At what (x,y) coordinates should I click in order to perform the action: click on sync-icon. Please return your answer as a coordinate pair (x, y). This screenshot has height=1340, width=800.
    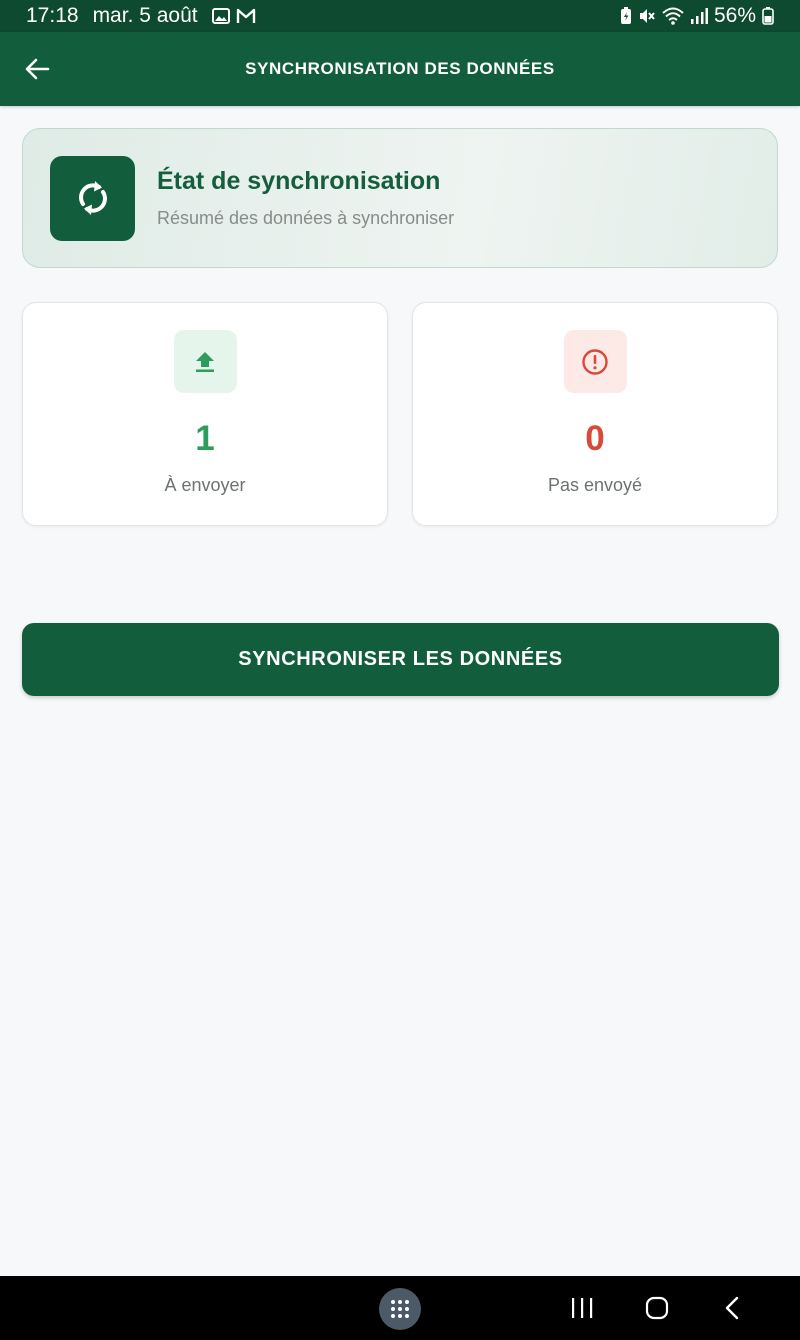
    Looking at the image, I should click on (92, 198).